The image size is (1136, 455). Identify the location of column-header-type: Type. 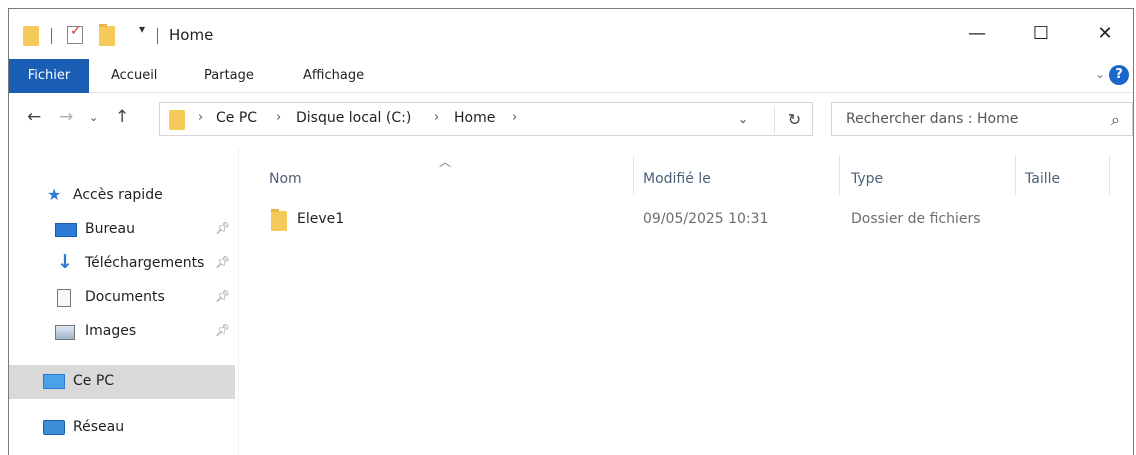
(867, 179).